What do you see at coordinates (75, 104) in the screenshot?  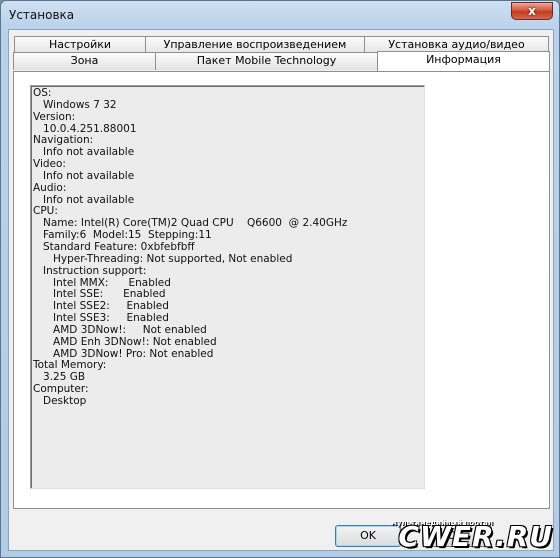 I see `info-line: Windows 7 32` at bounding box center [75, 104].